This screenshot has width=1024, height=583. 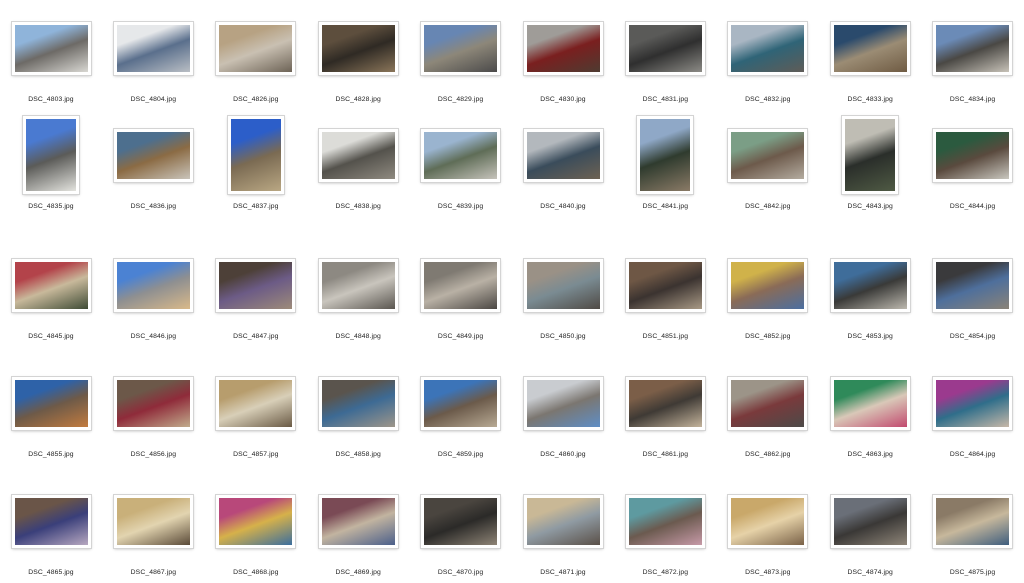 What do you see at coordinates (358, 99) in the screenshot?
I see `filename-label: DSC_4828.jpg` at bounding box center [358, 99].